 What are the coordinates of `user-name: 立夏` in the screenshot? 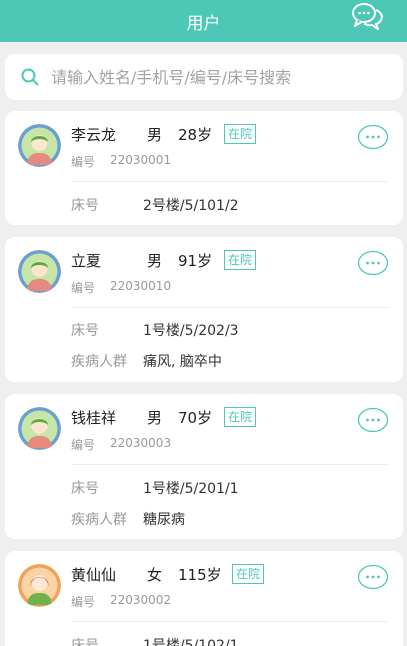 It's located at (86, 261).